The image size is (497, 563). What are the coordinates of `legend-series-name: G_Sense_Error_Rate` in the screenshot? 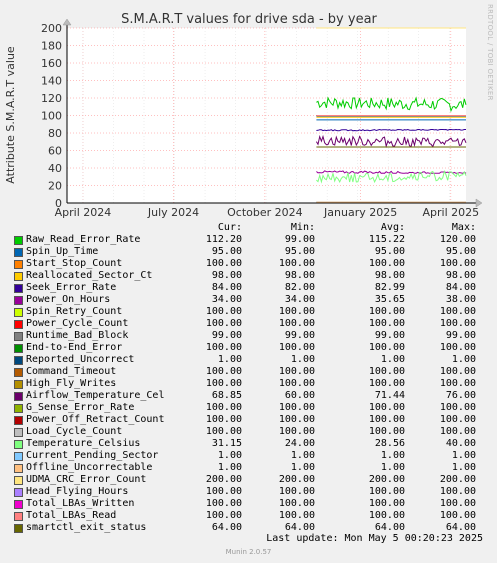 It's located at (80, 407).